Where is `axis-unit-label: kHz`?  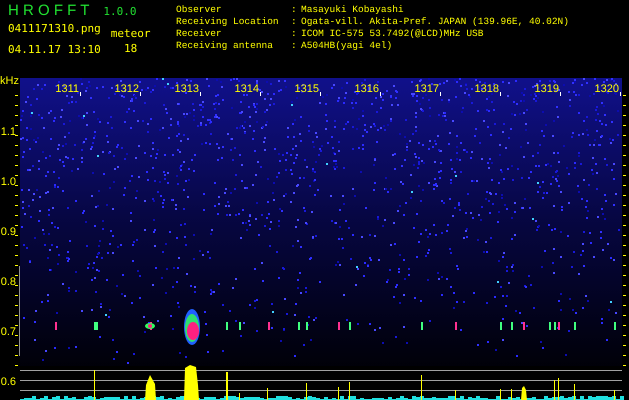
axis-unit-label: kHz is located at coordinates (9, 81).